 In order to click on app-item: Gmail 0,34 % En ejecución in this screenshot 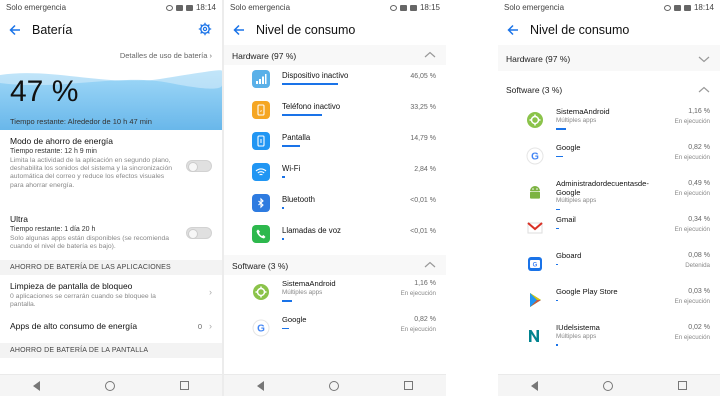, I will do `click(609, 229)`.